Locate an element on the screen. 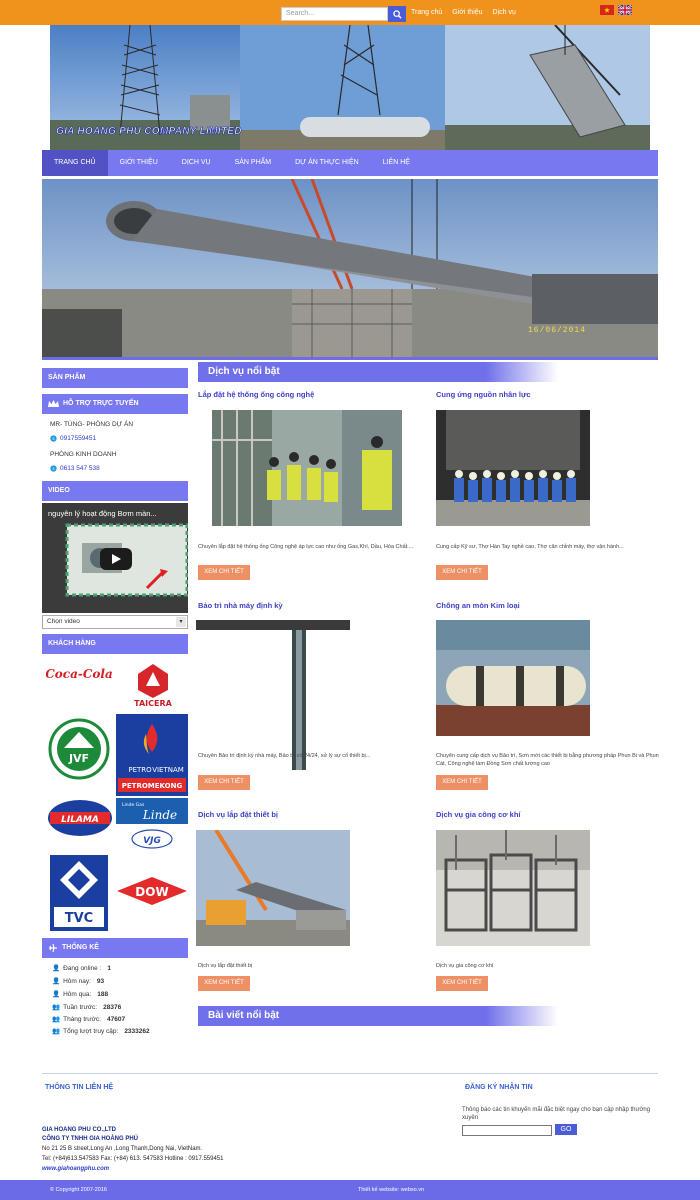 The image size is (700, 1200). sidebar-products-title: SẢN PHẨM is located at coordinates (67, 377).